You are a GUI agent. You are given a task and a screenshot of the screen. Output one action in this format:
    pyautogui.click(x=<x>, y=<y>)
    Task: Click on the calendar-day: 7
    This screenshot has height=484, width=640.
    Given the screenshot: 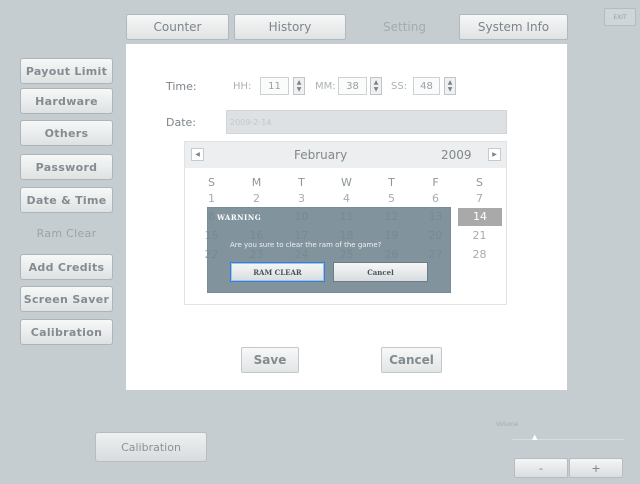 What is the action you would take?
    pyautogui.click(x=479, y=198)
    